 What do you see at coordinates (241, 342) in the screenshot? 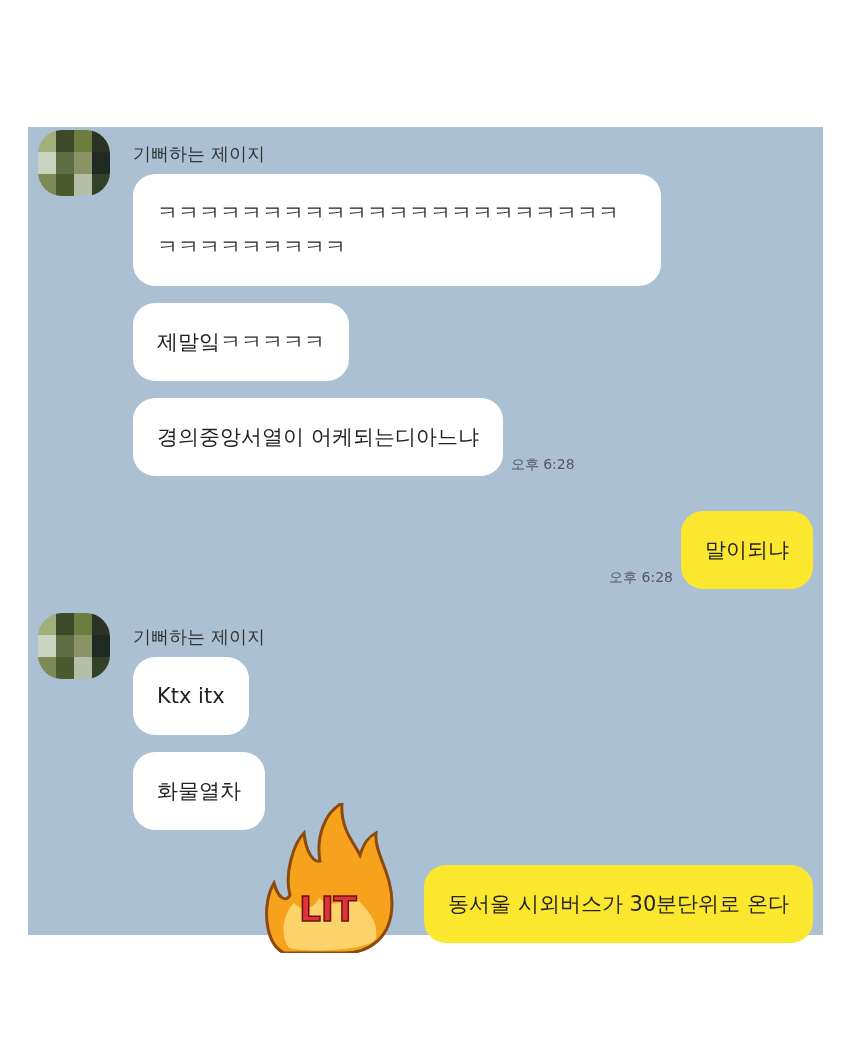
I see `message-bubble: 제말잌ㅋㅋㅋㅋㅋ` at bounding box center [241, 342].